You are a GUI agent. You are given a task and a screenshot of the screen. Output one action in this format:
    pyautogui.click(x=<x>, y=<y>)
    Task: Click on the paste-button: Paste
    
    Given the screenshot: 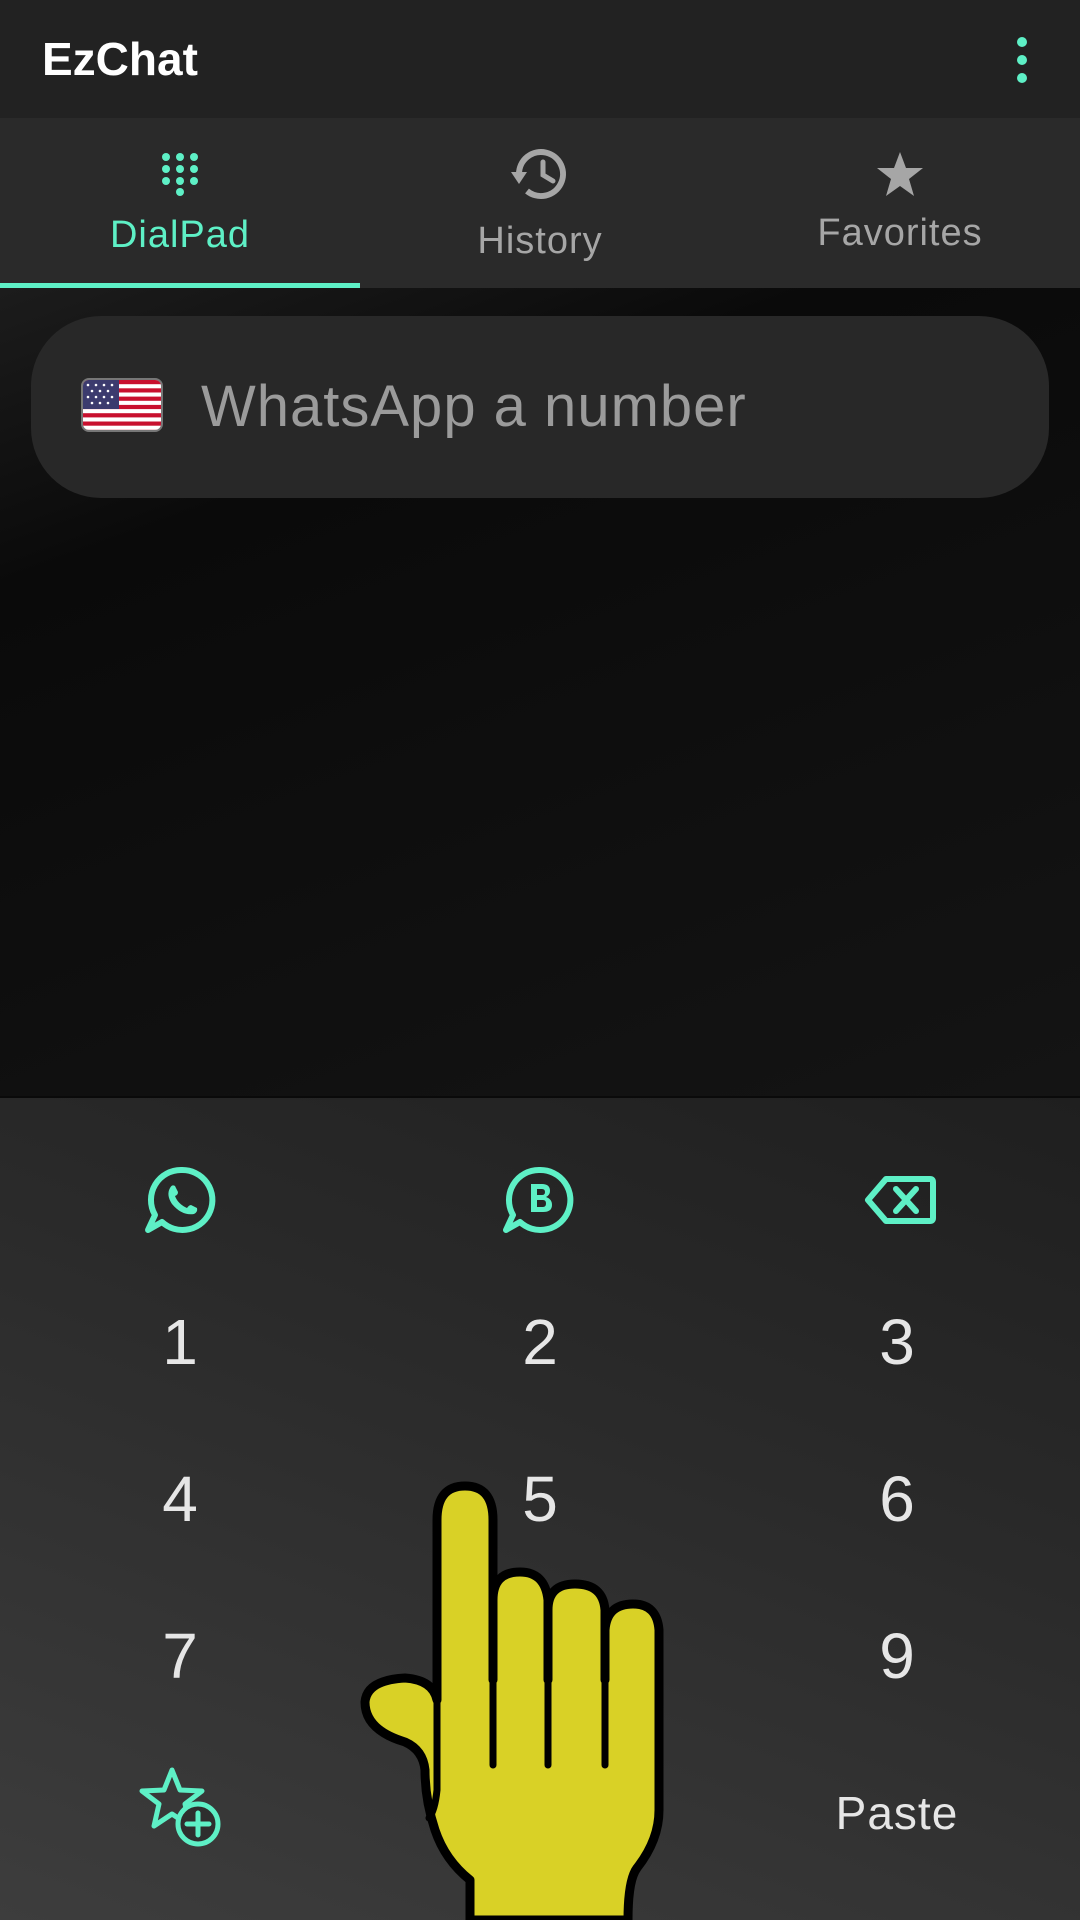 What is the action you would take?
    pyautogui.click(x=897, y=1813)
    